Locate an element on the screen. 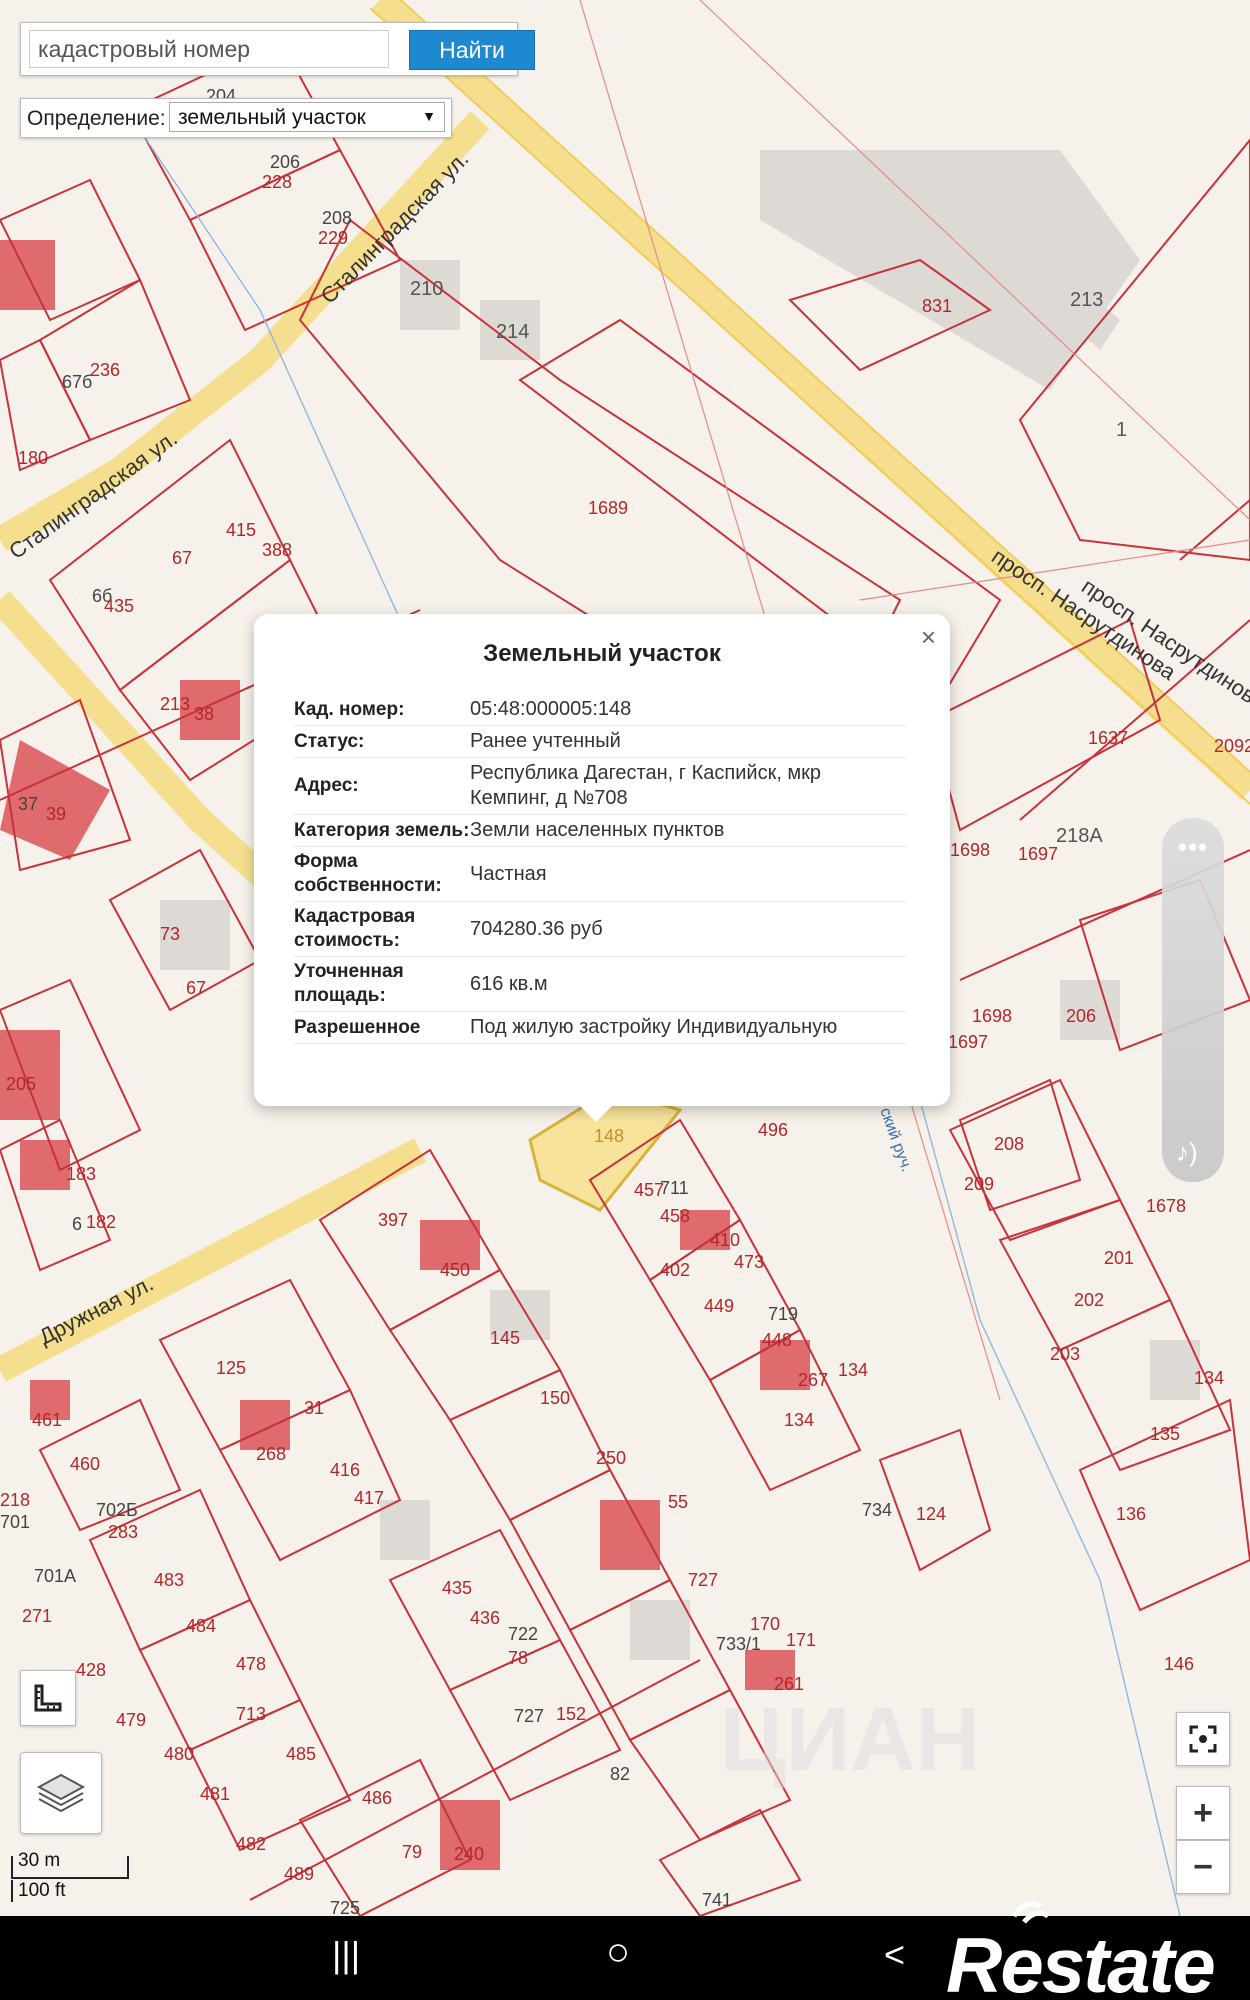  svg-text: 208 is located at coordinates (337, 218).